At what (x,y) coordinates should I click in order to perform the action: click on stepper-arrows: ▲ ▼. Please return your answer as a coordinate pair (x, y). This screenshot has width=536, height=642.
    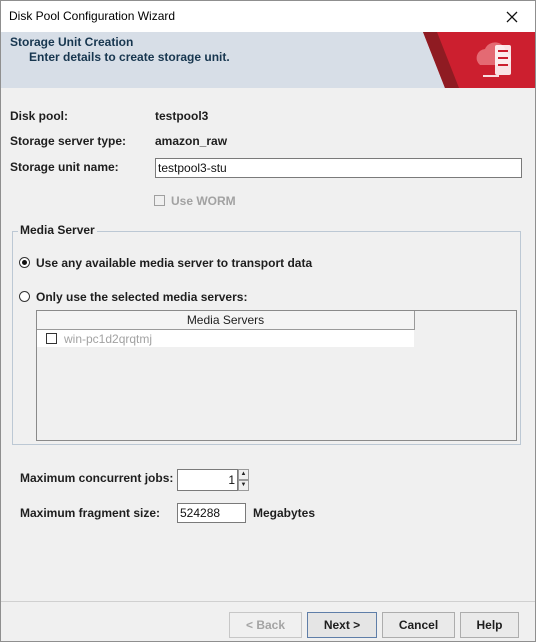
    Looking at the image, I should click on (243, 480).